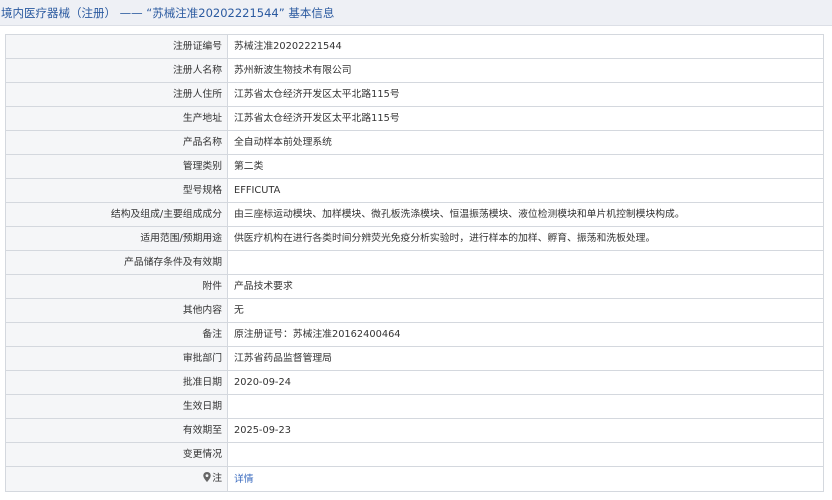 The height and width of the screenshot is (500, 832). Describe the element at coordinates (525, 479) in the screenshot. I see `row-value-note: 详情` at that location.